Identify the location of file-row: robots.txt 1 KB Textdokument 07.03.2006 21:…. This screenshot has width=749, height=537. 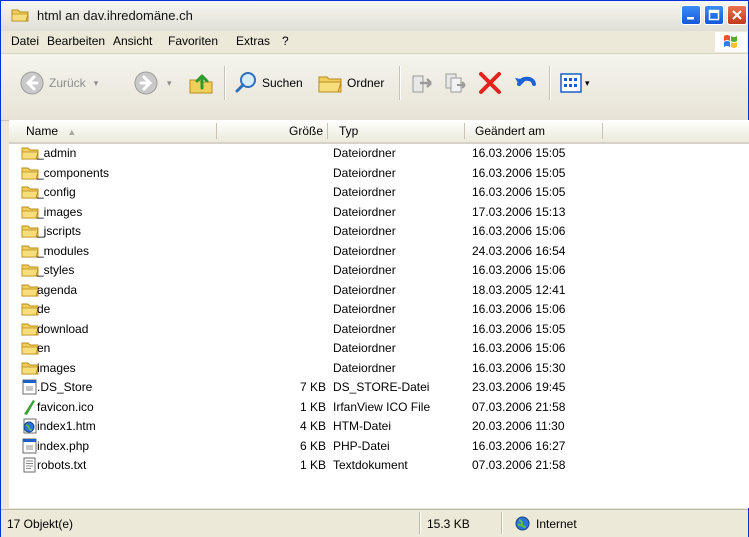
(379, 465).